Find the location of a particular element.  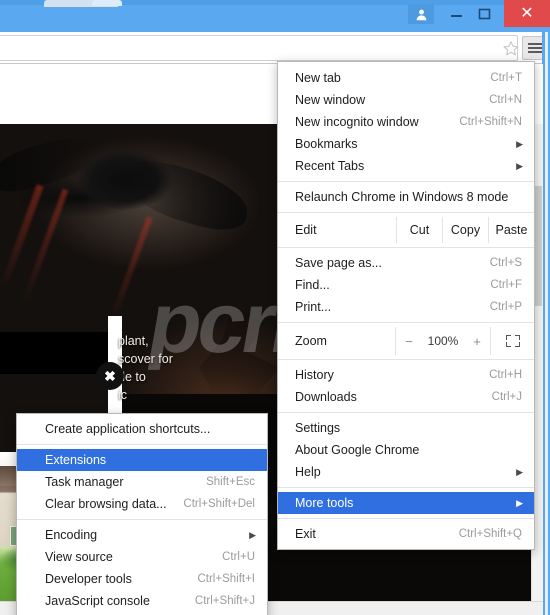

zoom-in-button: + is located at coordinates (477, 341).